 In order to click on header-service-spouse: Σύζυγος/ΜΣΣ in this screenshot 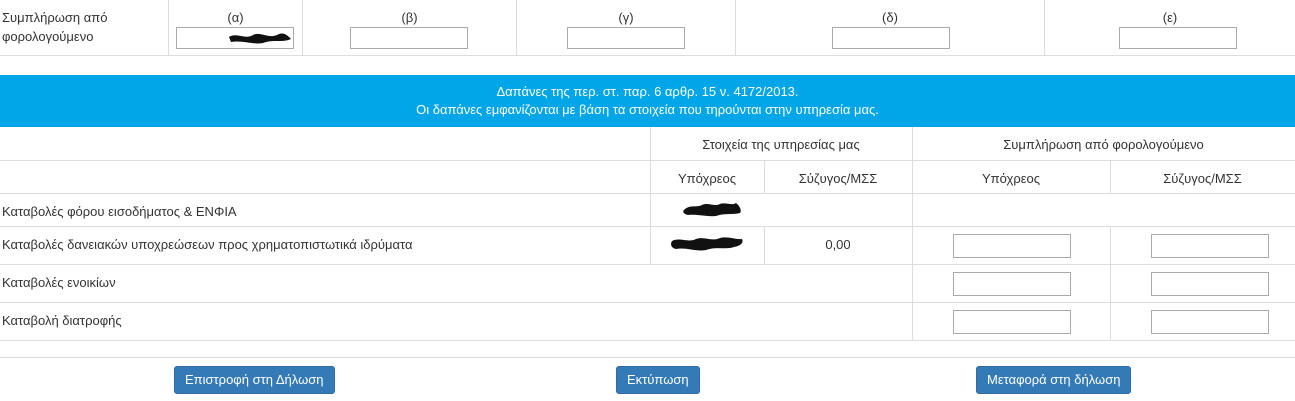, I will do `click(838, 178)`.